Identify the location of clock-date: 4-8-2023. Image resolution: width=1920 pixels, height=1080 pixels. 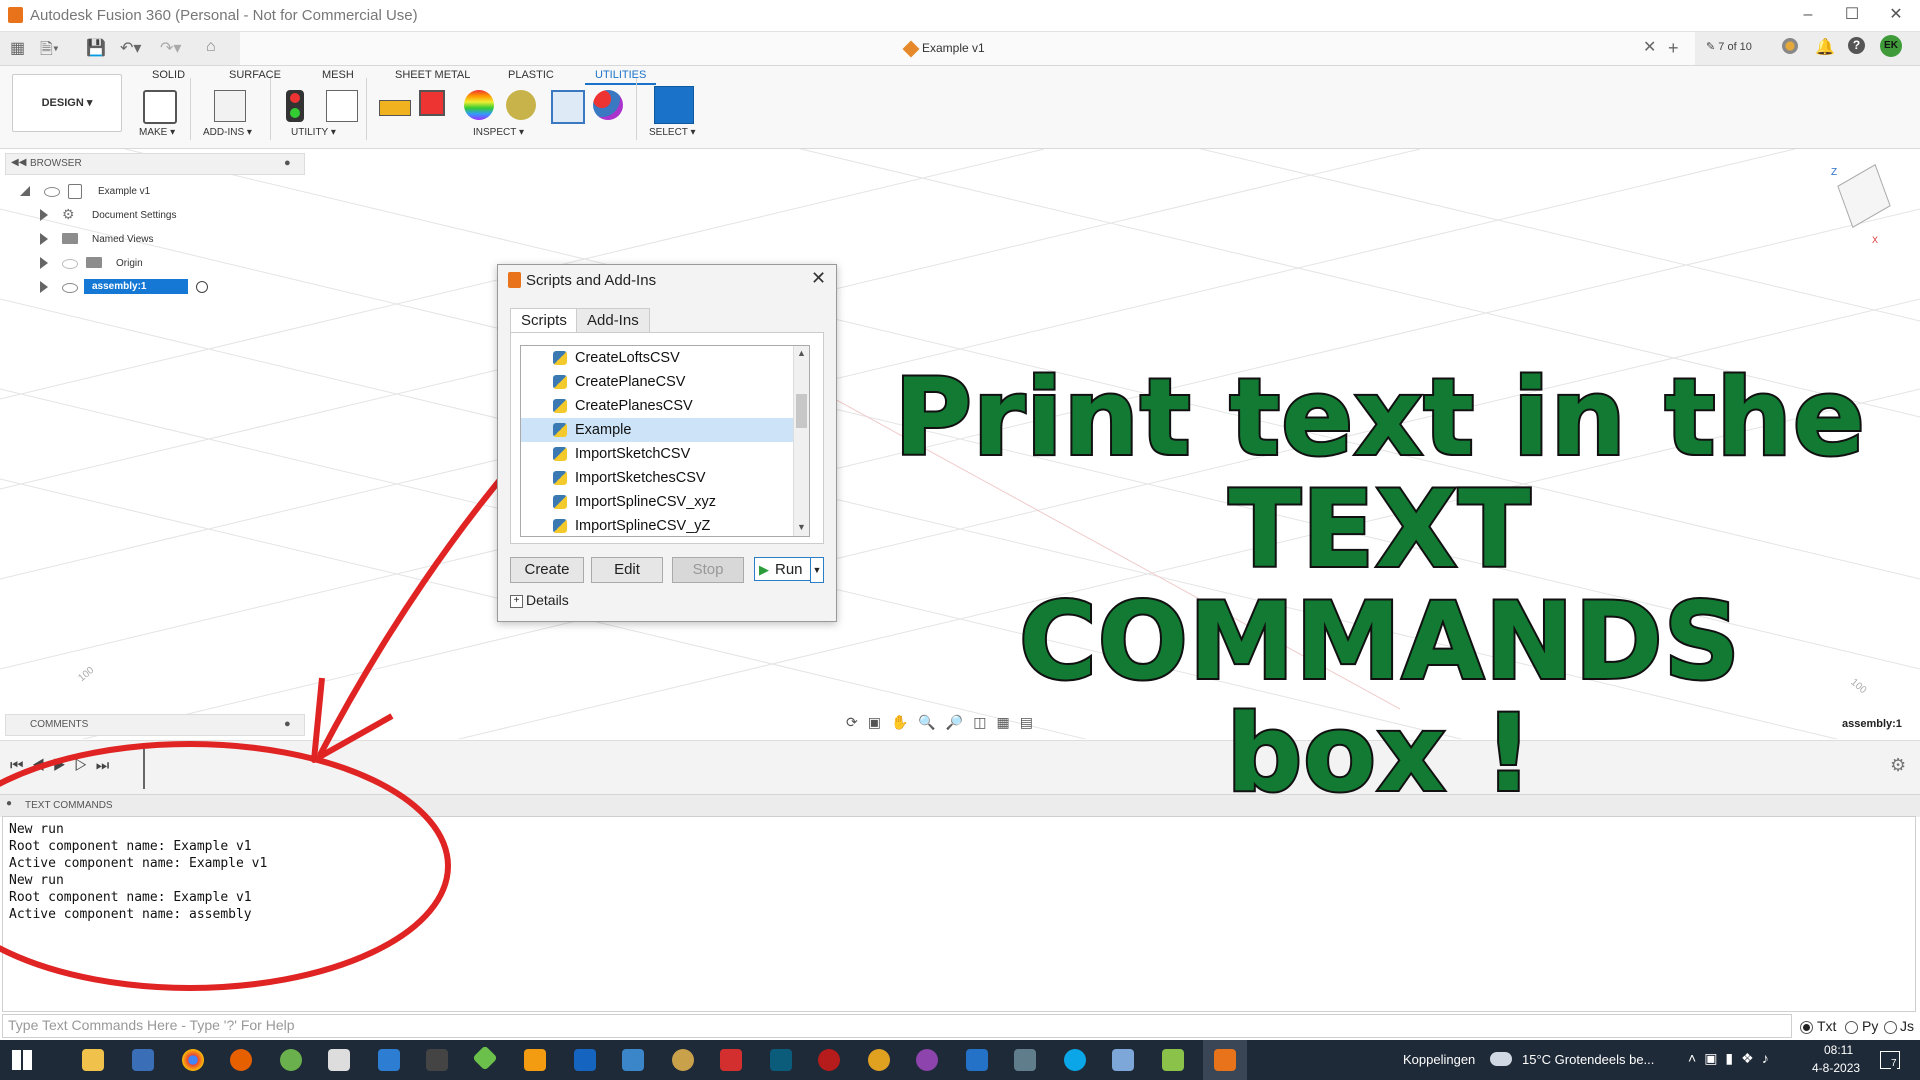
(1836, 1068).